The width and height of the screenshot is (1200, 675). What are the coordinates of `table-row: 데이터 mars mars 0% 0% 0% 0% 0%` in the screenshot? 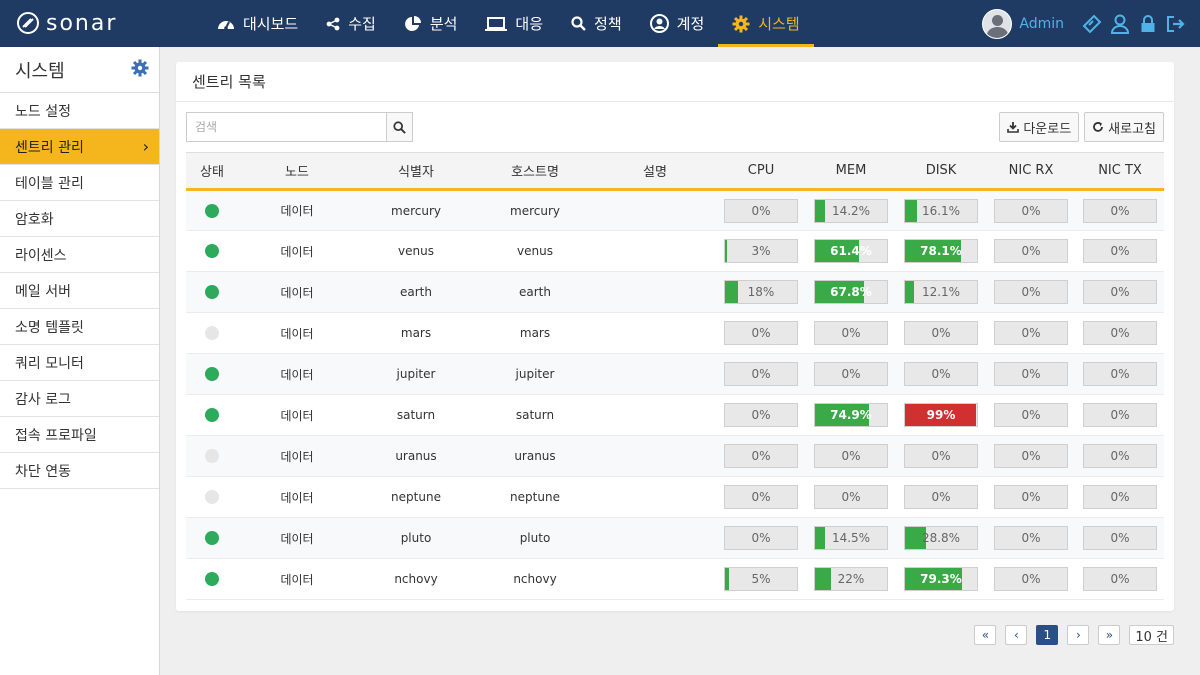 It's located at (675, 333).